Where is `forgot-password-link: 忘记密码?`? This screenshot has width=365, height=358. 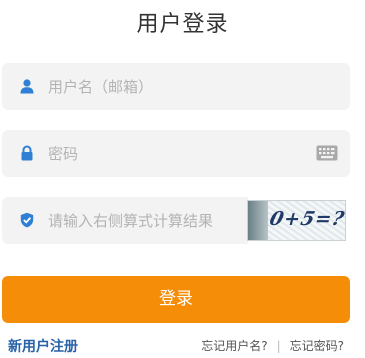
forgot-password-link: 忘记密码? is located at coordinates (317, 346).